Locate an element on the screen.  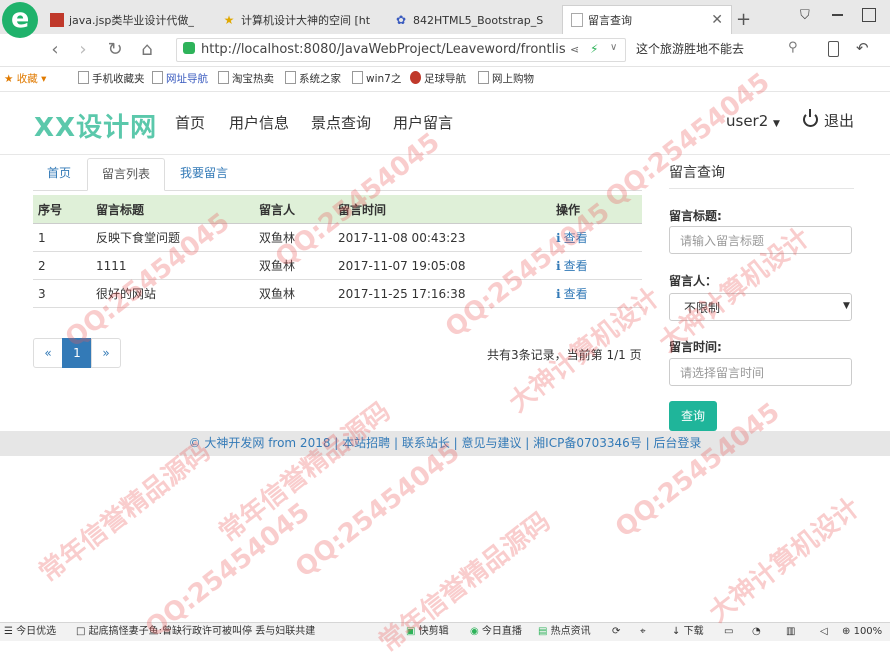
camera-icon: ▥ is located at coordinates (790, 632).